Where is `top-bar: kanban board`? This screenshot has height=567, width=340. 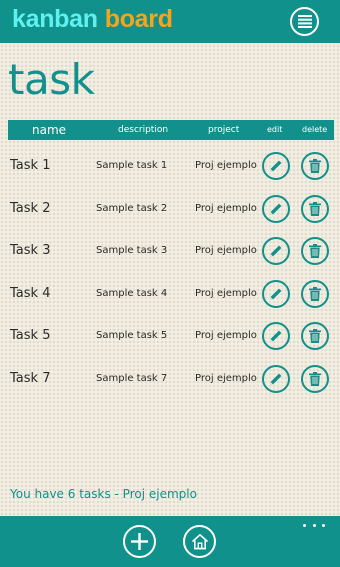 top-bar: kanban board is located at coordinates (170, 21).